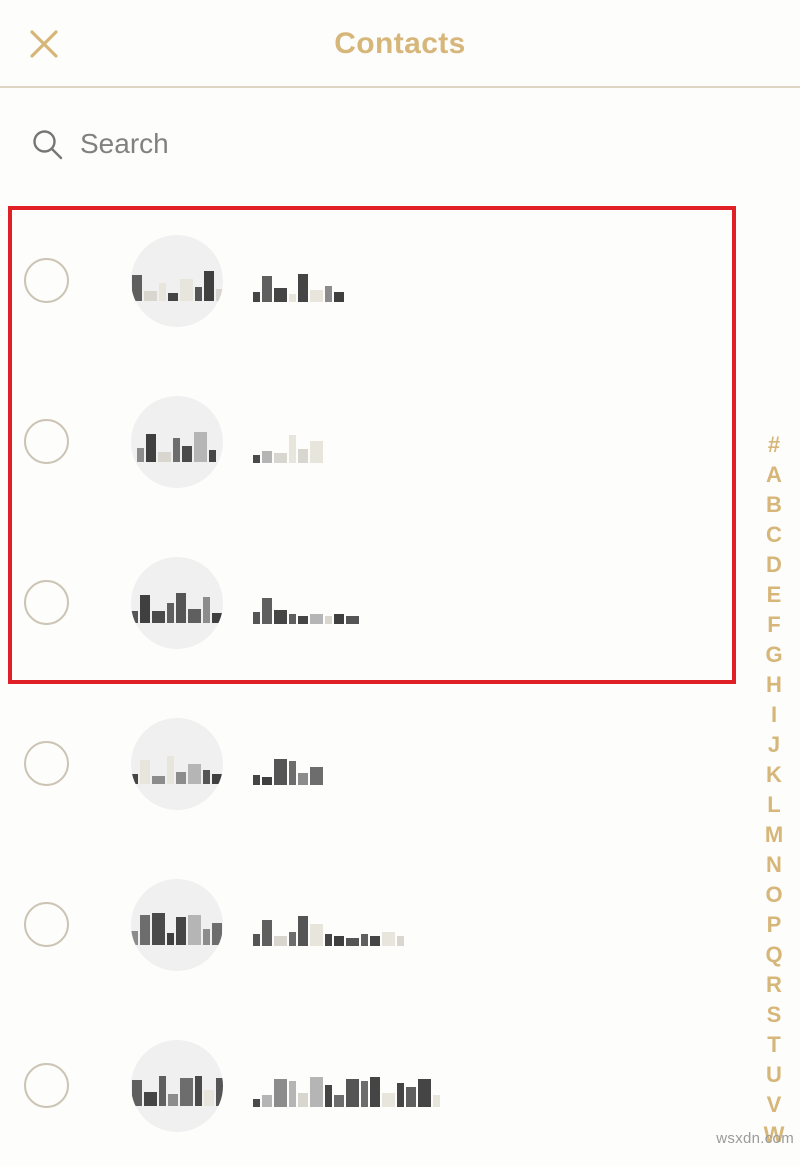 The height and width of the screenshot is (1166, 800). I want to click on alphabet-index-letter-c: C, so click(774, 535).